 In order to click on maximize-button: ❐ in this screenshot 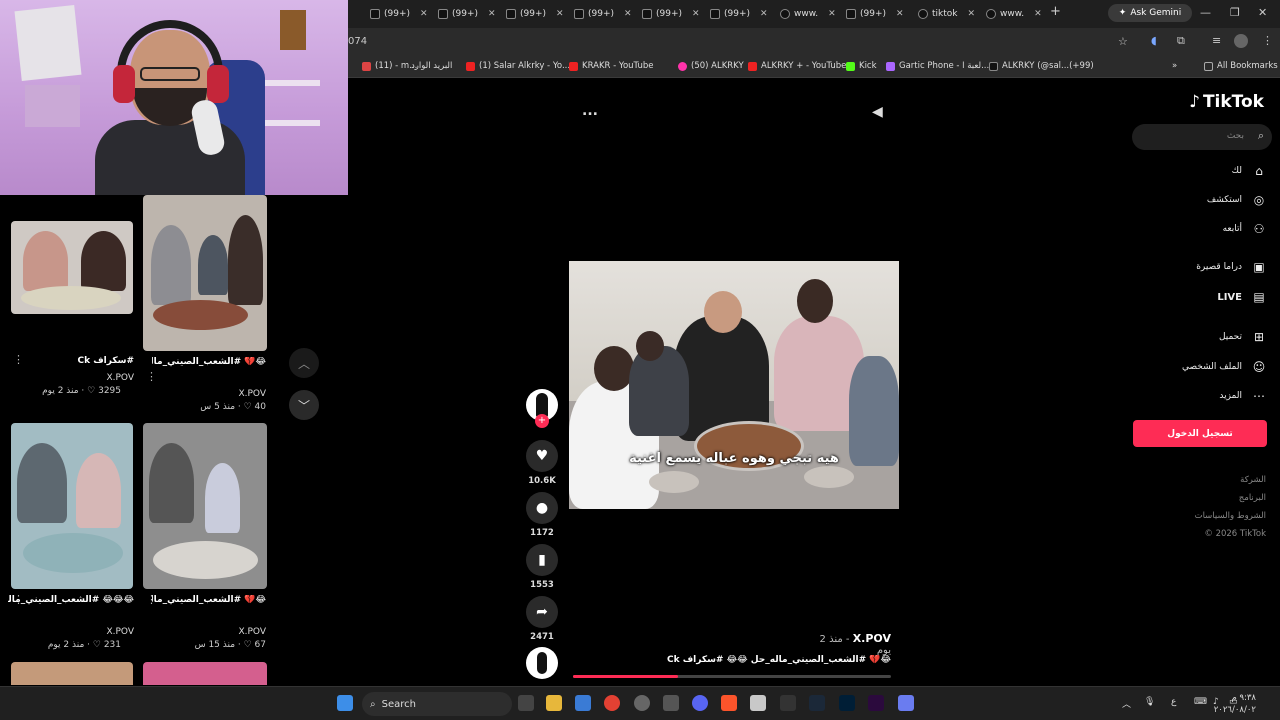, I will do `click(1235, 12)`.